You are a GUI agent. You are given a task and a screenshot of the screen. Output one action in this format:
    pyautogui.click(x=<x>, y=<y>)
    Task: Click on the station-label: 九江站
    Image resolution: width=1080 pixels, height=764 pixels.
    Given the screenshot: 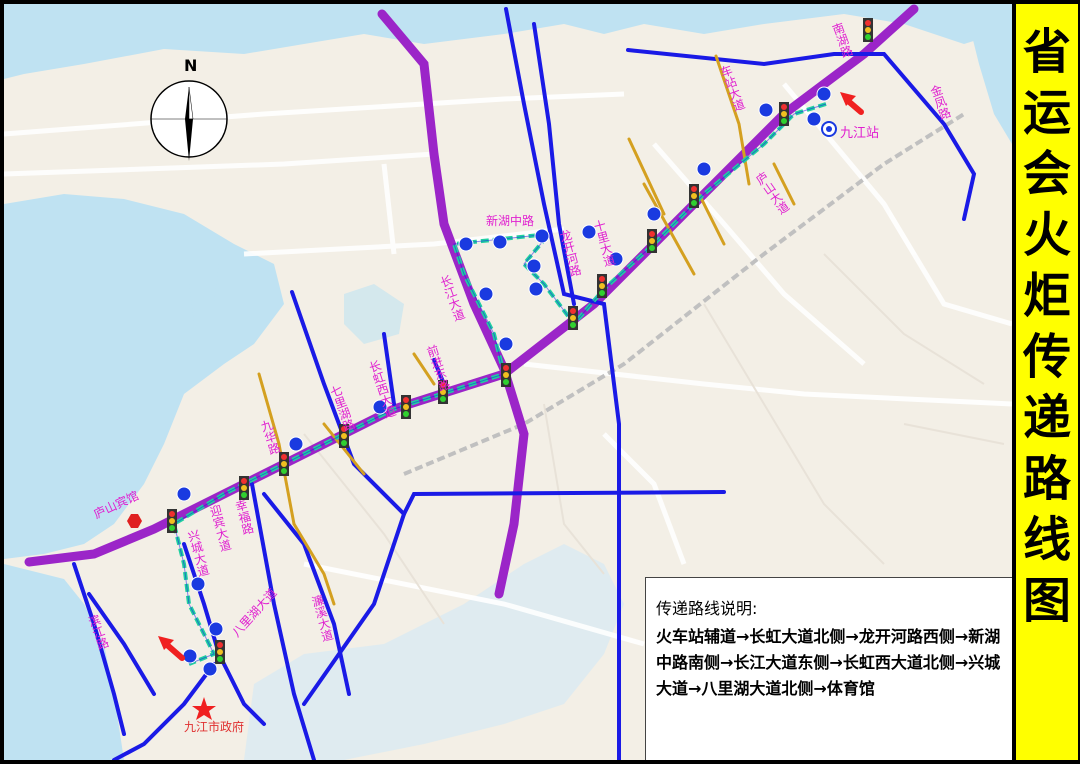 What is the action you would take?
    pyautogui.click(x=860, y=133)
    